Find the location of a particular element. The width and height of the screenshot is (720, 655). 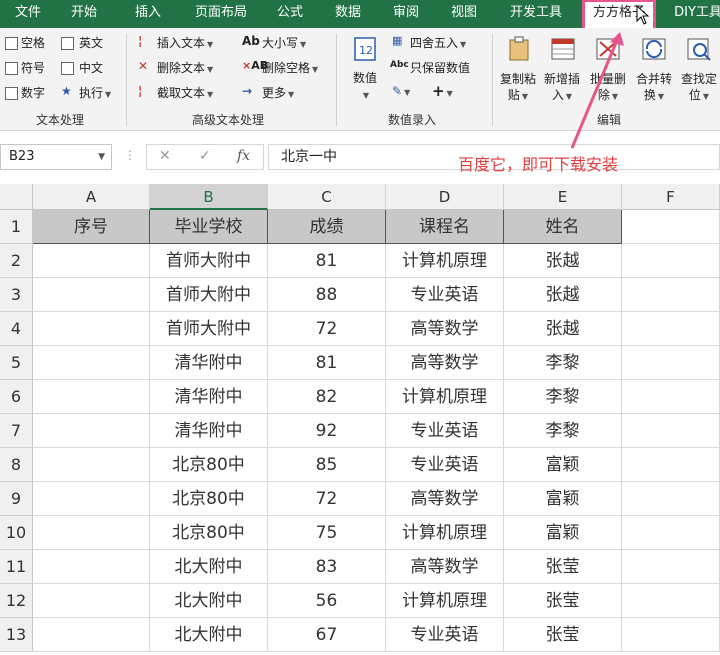

tab-review: 审阅 is located at coordinates (406, 14).